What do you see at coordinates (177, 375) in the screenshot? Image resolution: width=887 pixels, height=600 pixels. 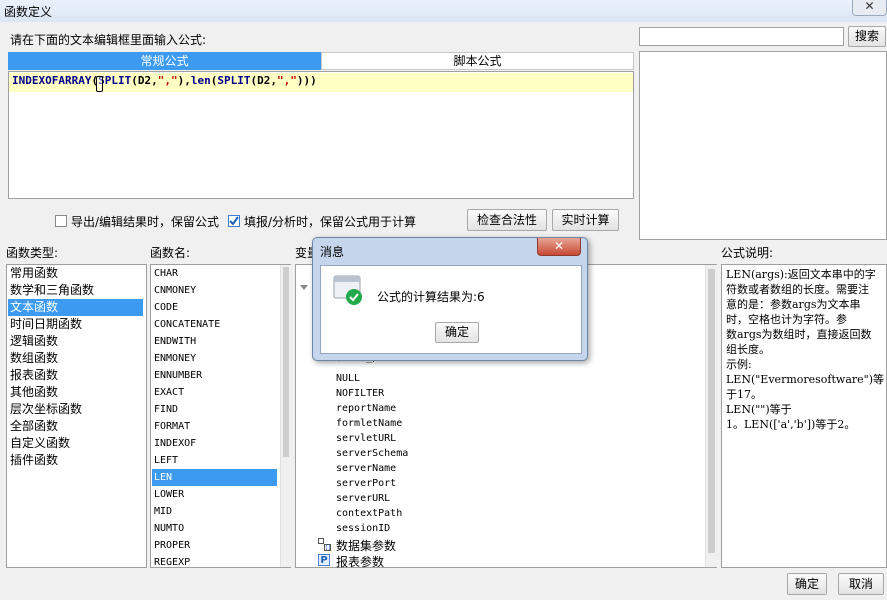 I see `function-name-item: ENNUMBER` at bounding box center [177, 375].